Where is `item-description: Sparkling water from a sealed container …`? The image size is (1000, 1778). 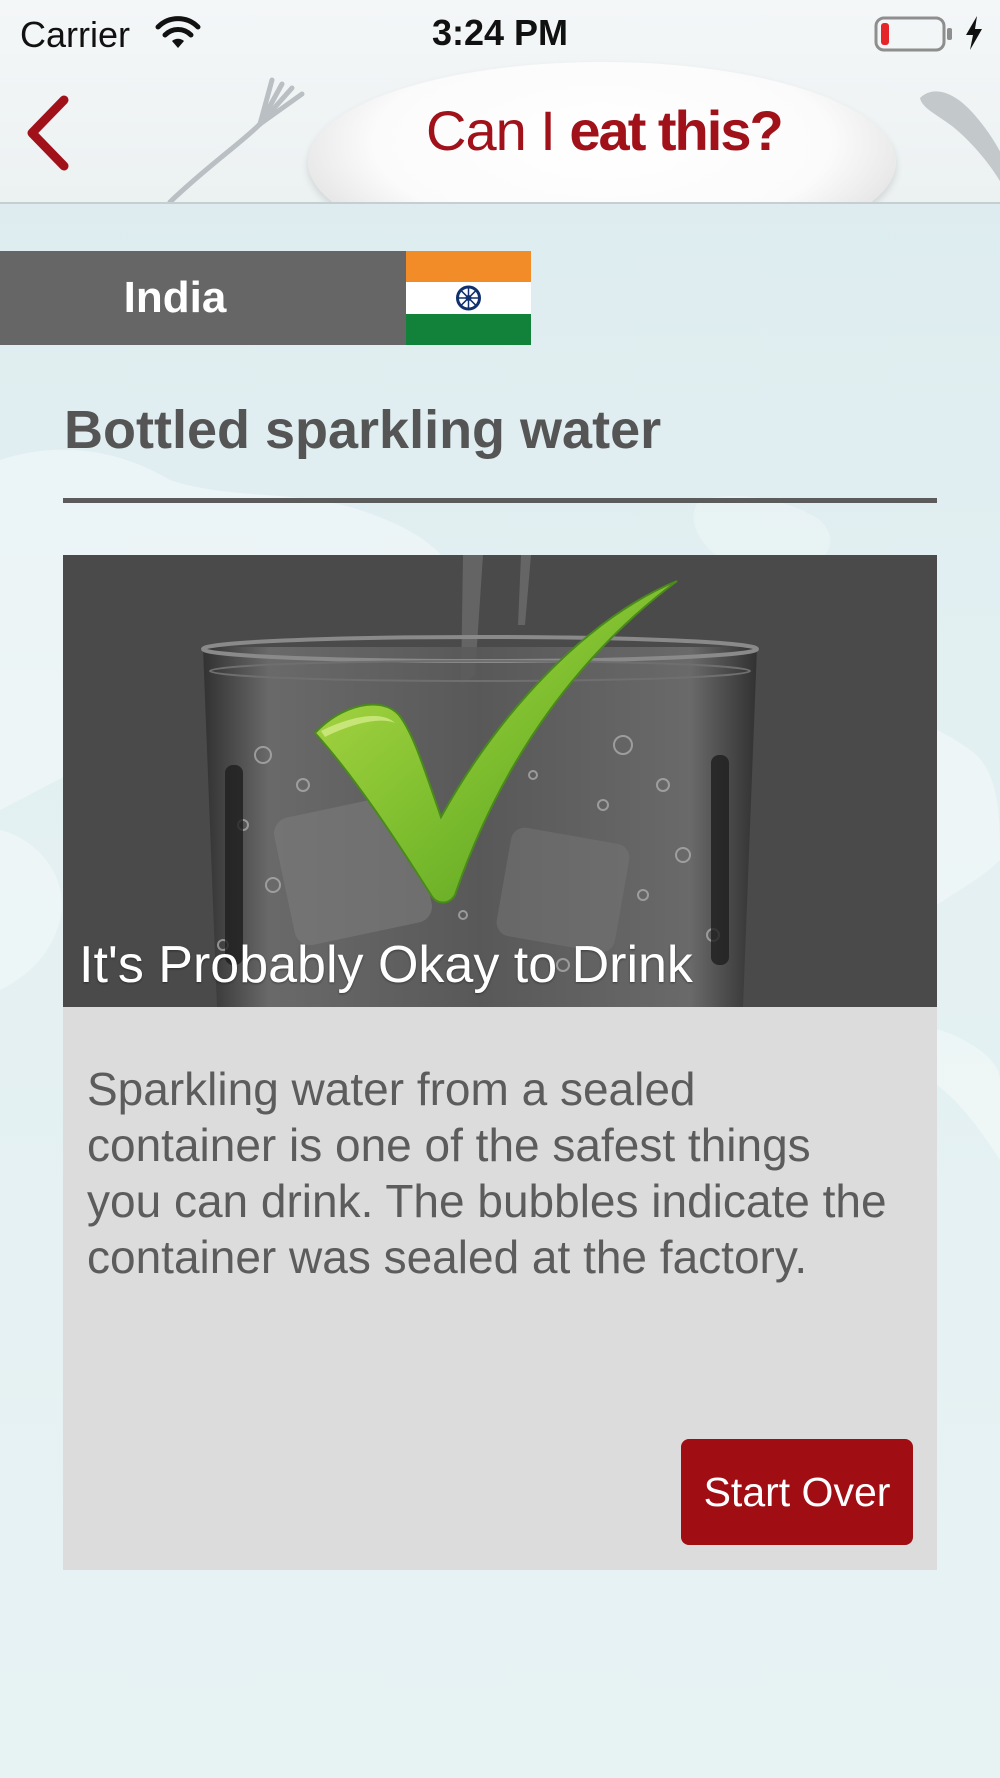 item-description: Sparkling water from a sealed container … is located at coordinates (487, 1173).